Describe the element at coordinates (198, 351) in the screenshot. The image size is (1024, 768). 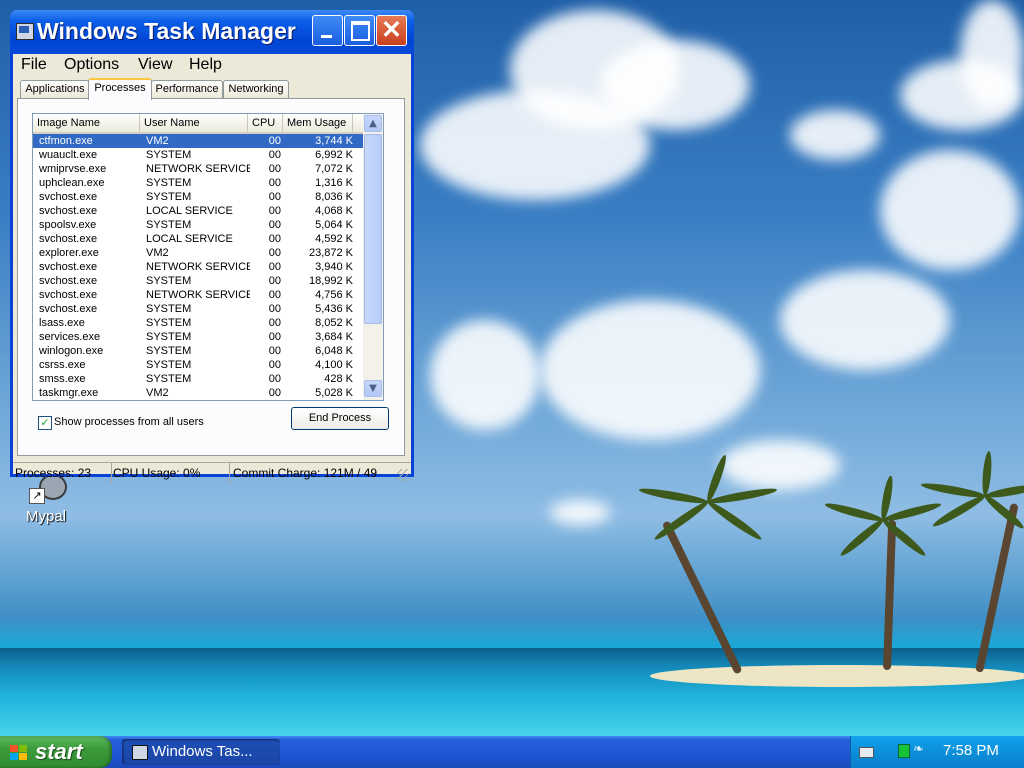
I see `table-row: winlogon.exe SYSTEM 00 6,048 K` at that location.